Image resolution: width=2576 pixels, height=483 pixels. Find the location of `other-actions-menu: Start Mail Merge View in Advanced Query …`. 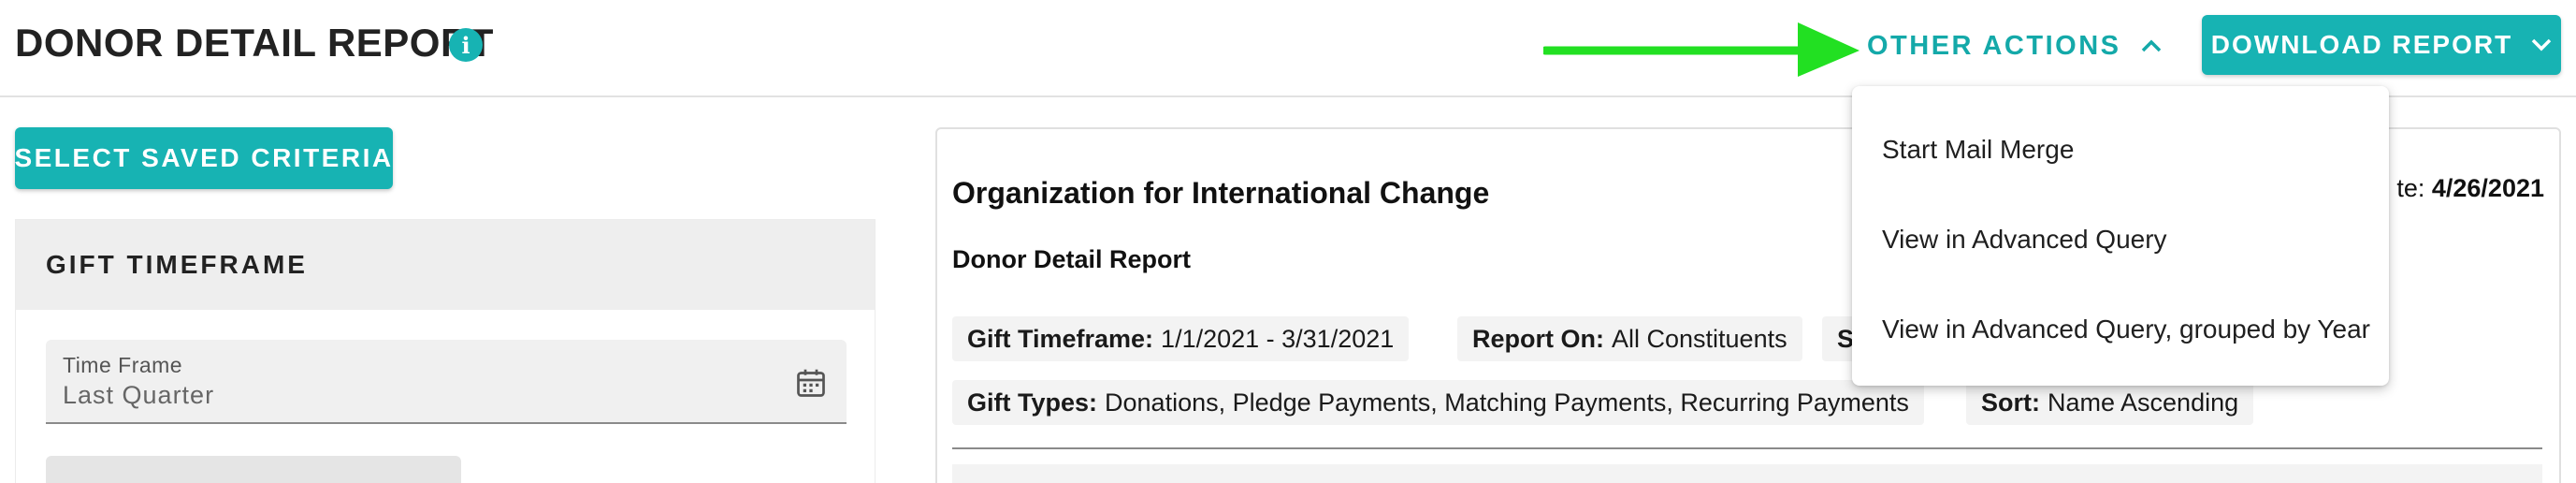

other-actions-menu: Start Mail Merge View in Advanced Query … is located at coordinates (2120, 236).